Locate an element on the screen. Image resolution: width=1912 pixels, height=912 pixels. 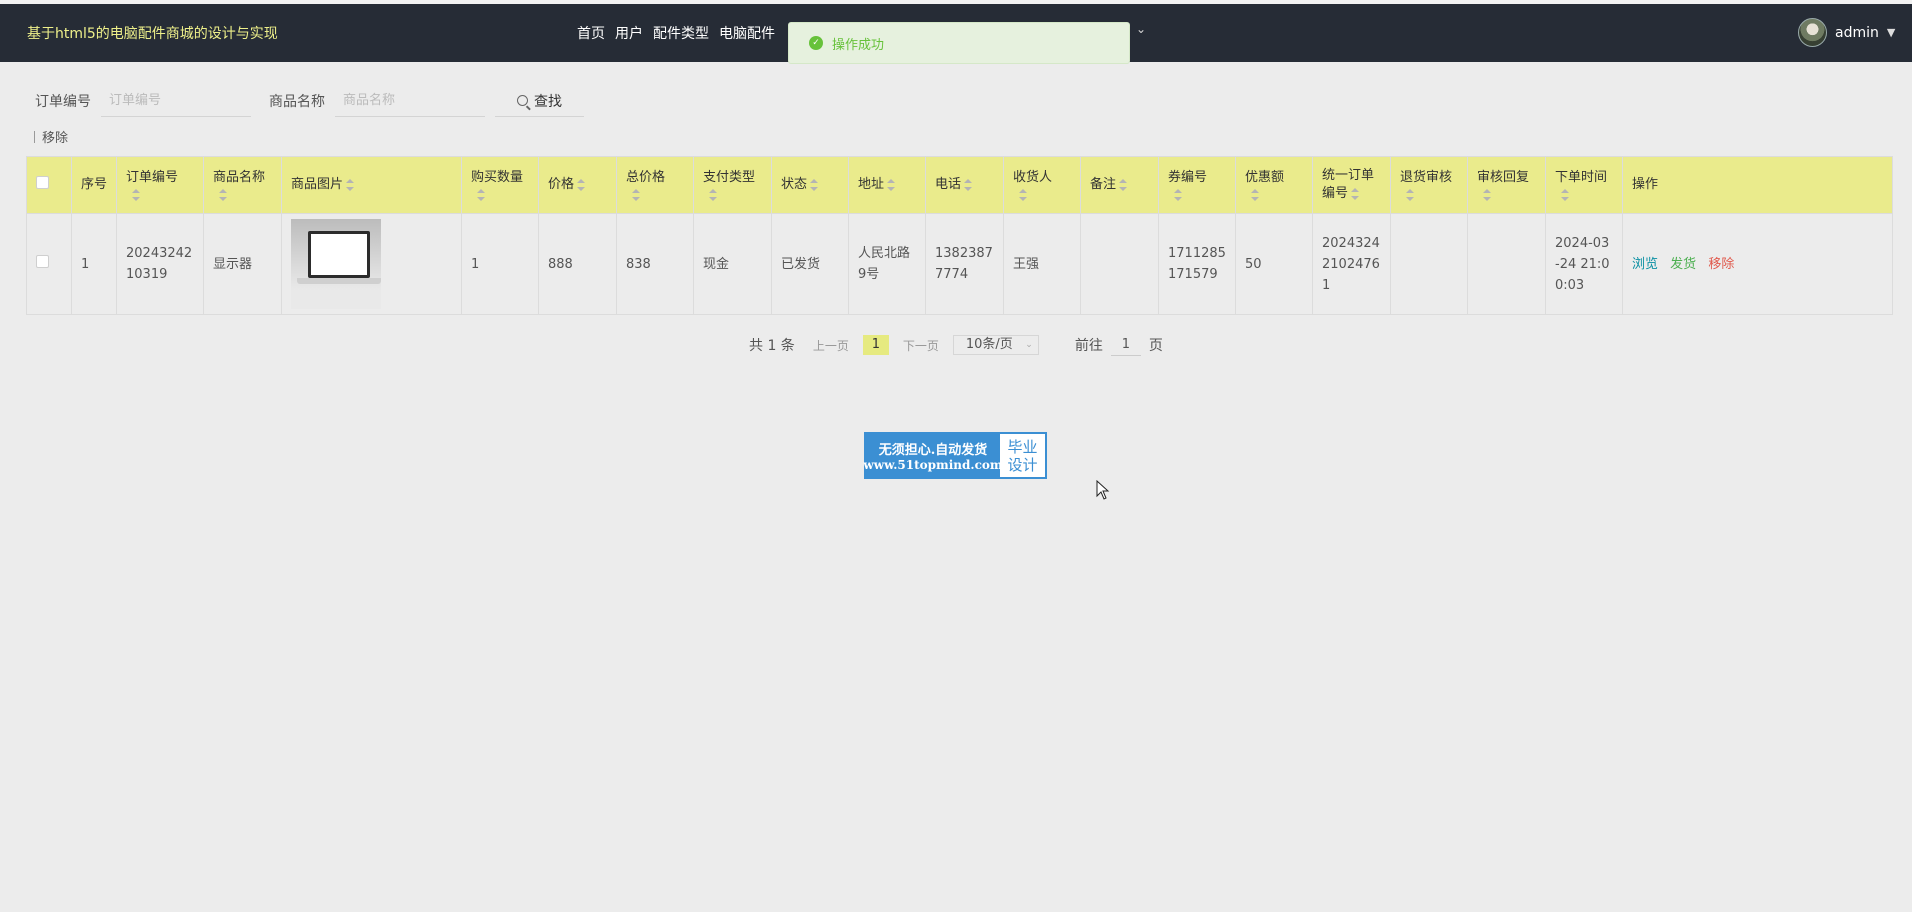
cell-discount: 50 is located at coordinates (1274, 264).